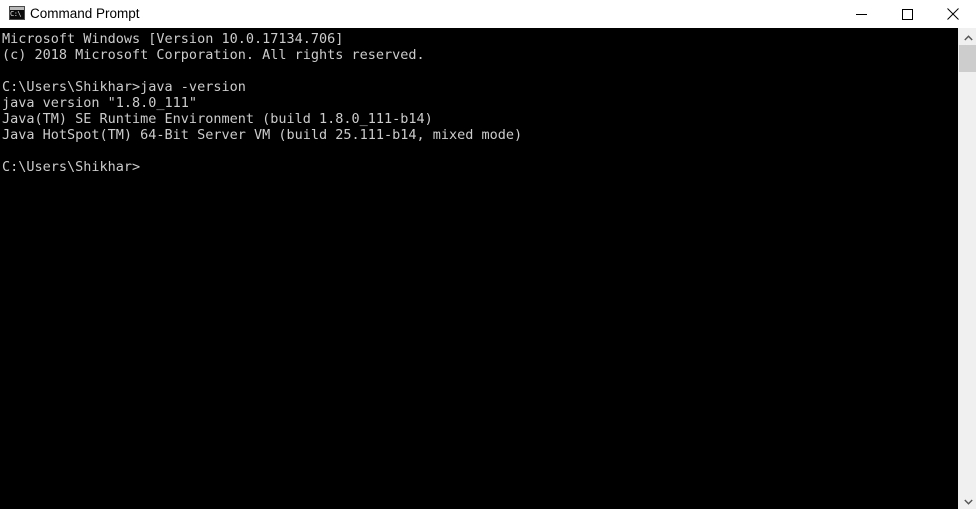  I want to click on scroll-down-button, so click(967, 500).